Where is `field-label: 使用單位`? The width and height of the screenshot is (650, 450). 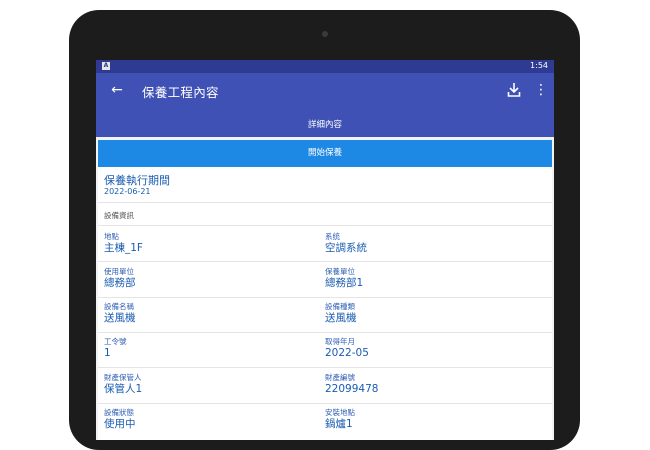 field-label: 使用單位 is located at coordinates (119, 271).